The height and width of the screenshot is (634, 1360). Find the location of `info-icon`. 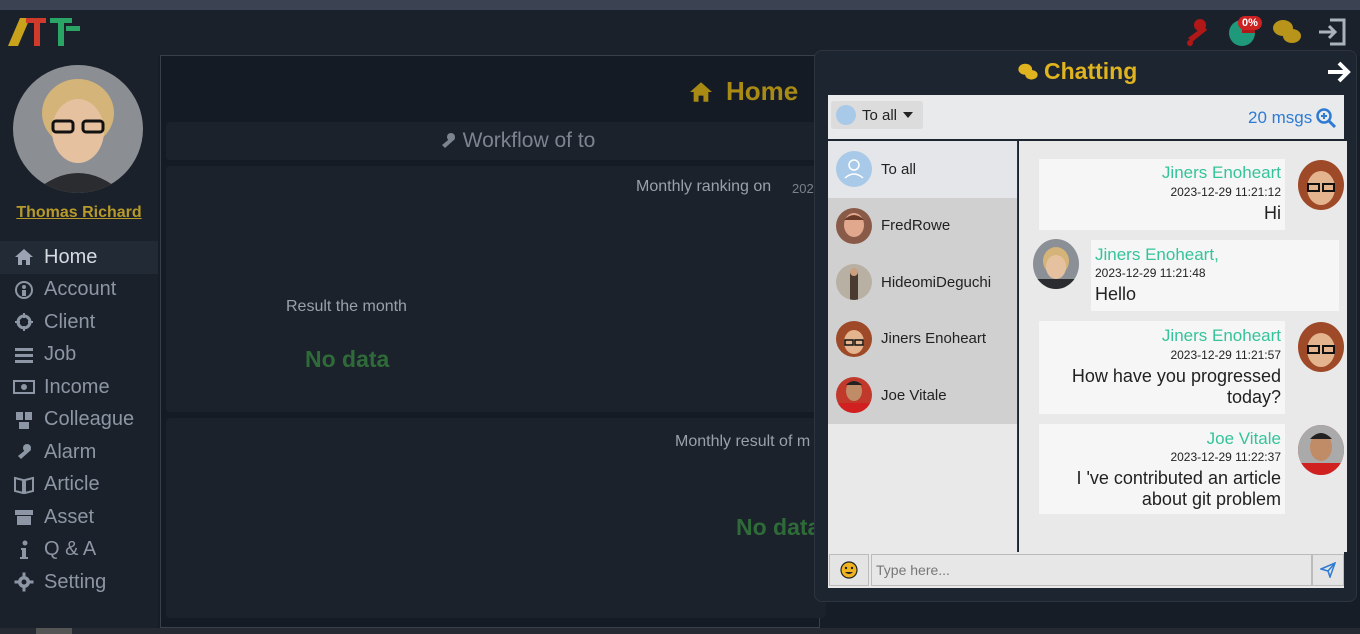

info-icon is located at coordinates (24, 550).